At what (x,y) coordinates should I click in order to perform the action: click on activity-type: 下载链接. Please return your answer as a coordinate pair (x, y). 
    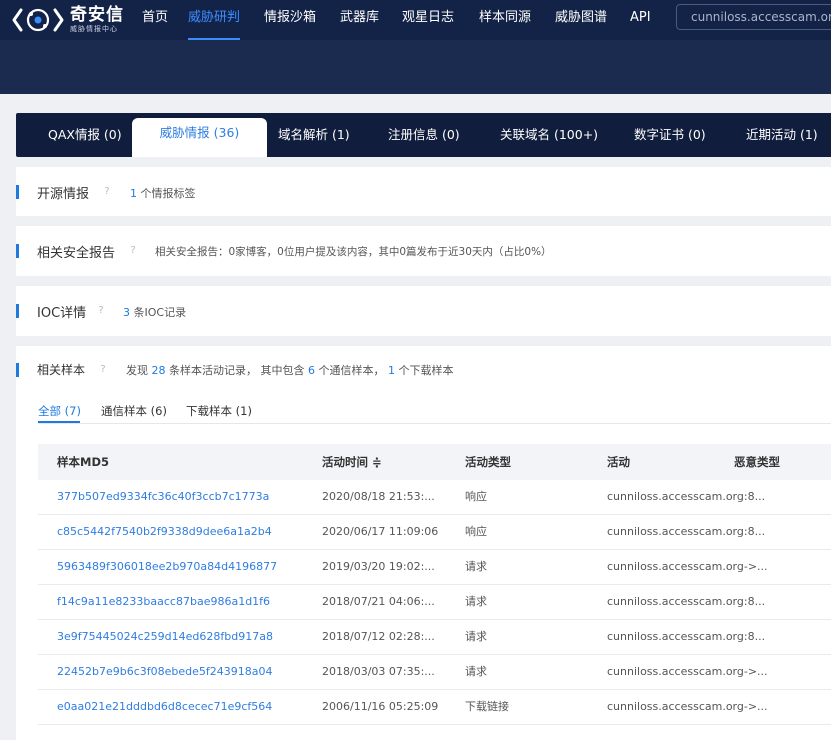
    Looking at the image, I should click on (487, 706).